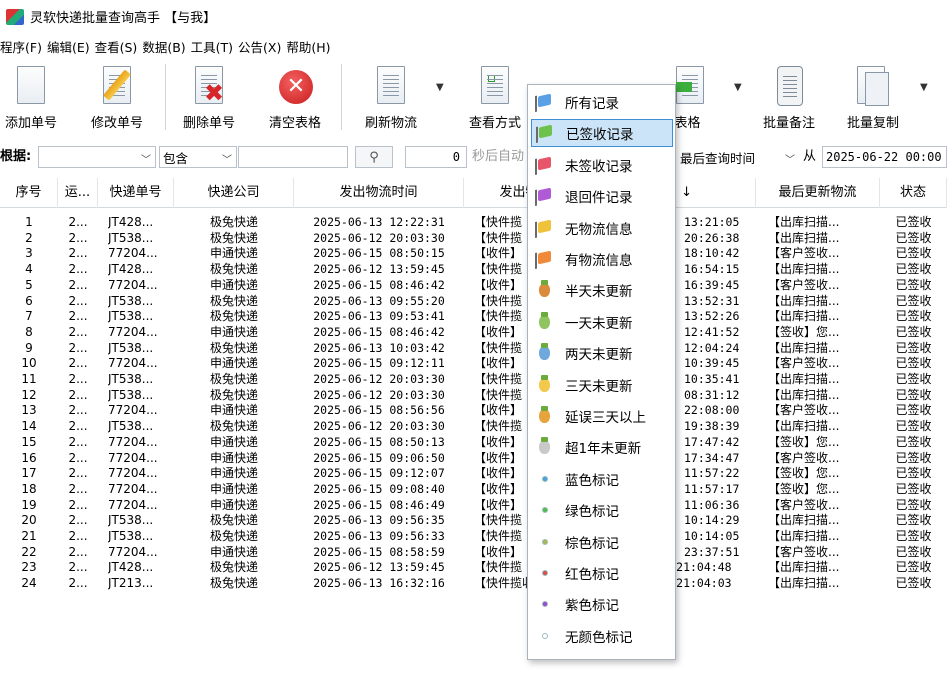 The height and width of the screenshot is (685, 947). What do you see at coordinates (599, 229) in the screenshot?
I see `popup-item-label: 无物流信息` at bounding box center [599, 229].